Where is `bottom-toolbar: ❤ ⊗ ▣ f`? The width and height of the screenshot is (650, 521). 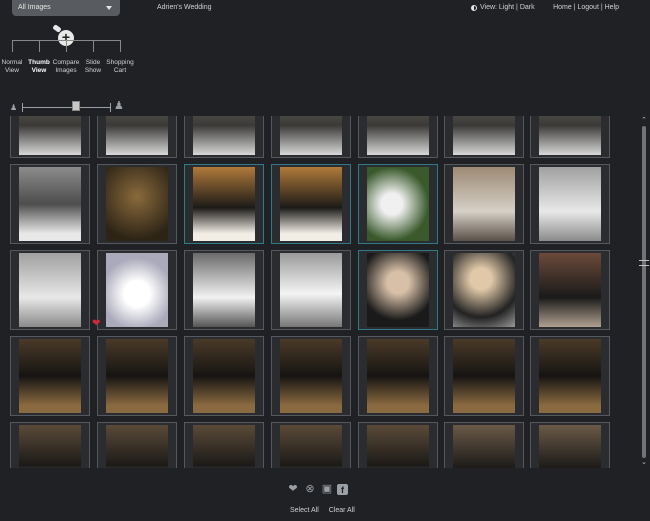
bottom-toolbar: ❤ ⊗ ▣ f is located at coordinates (317, 489).